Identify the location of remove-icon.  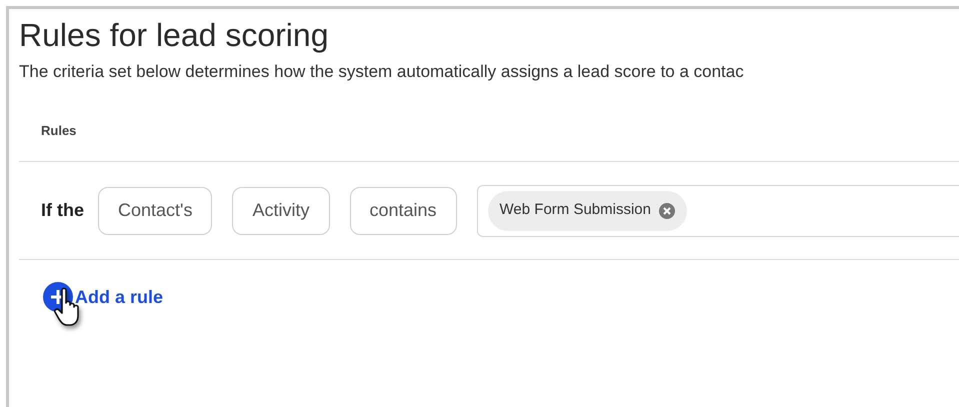
(666, 210).